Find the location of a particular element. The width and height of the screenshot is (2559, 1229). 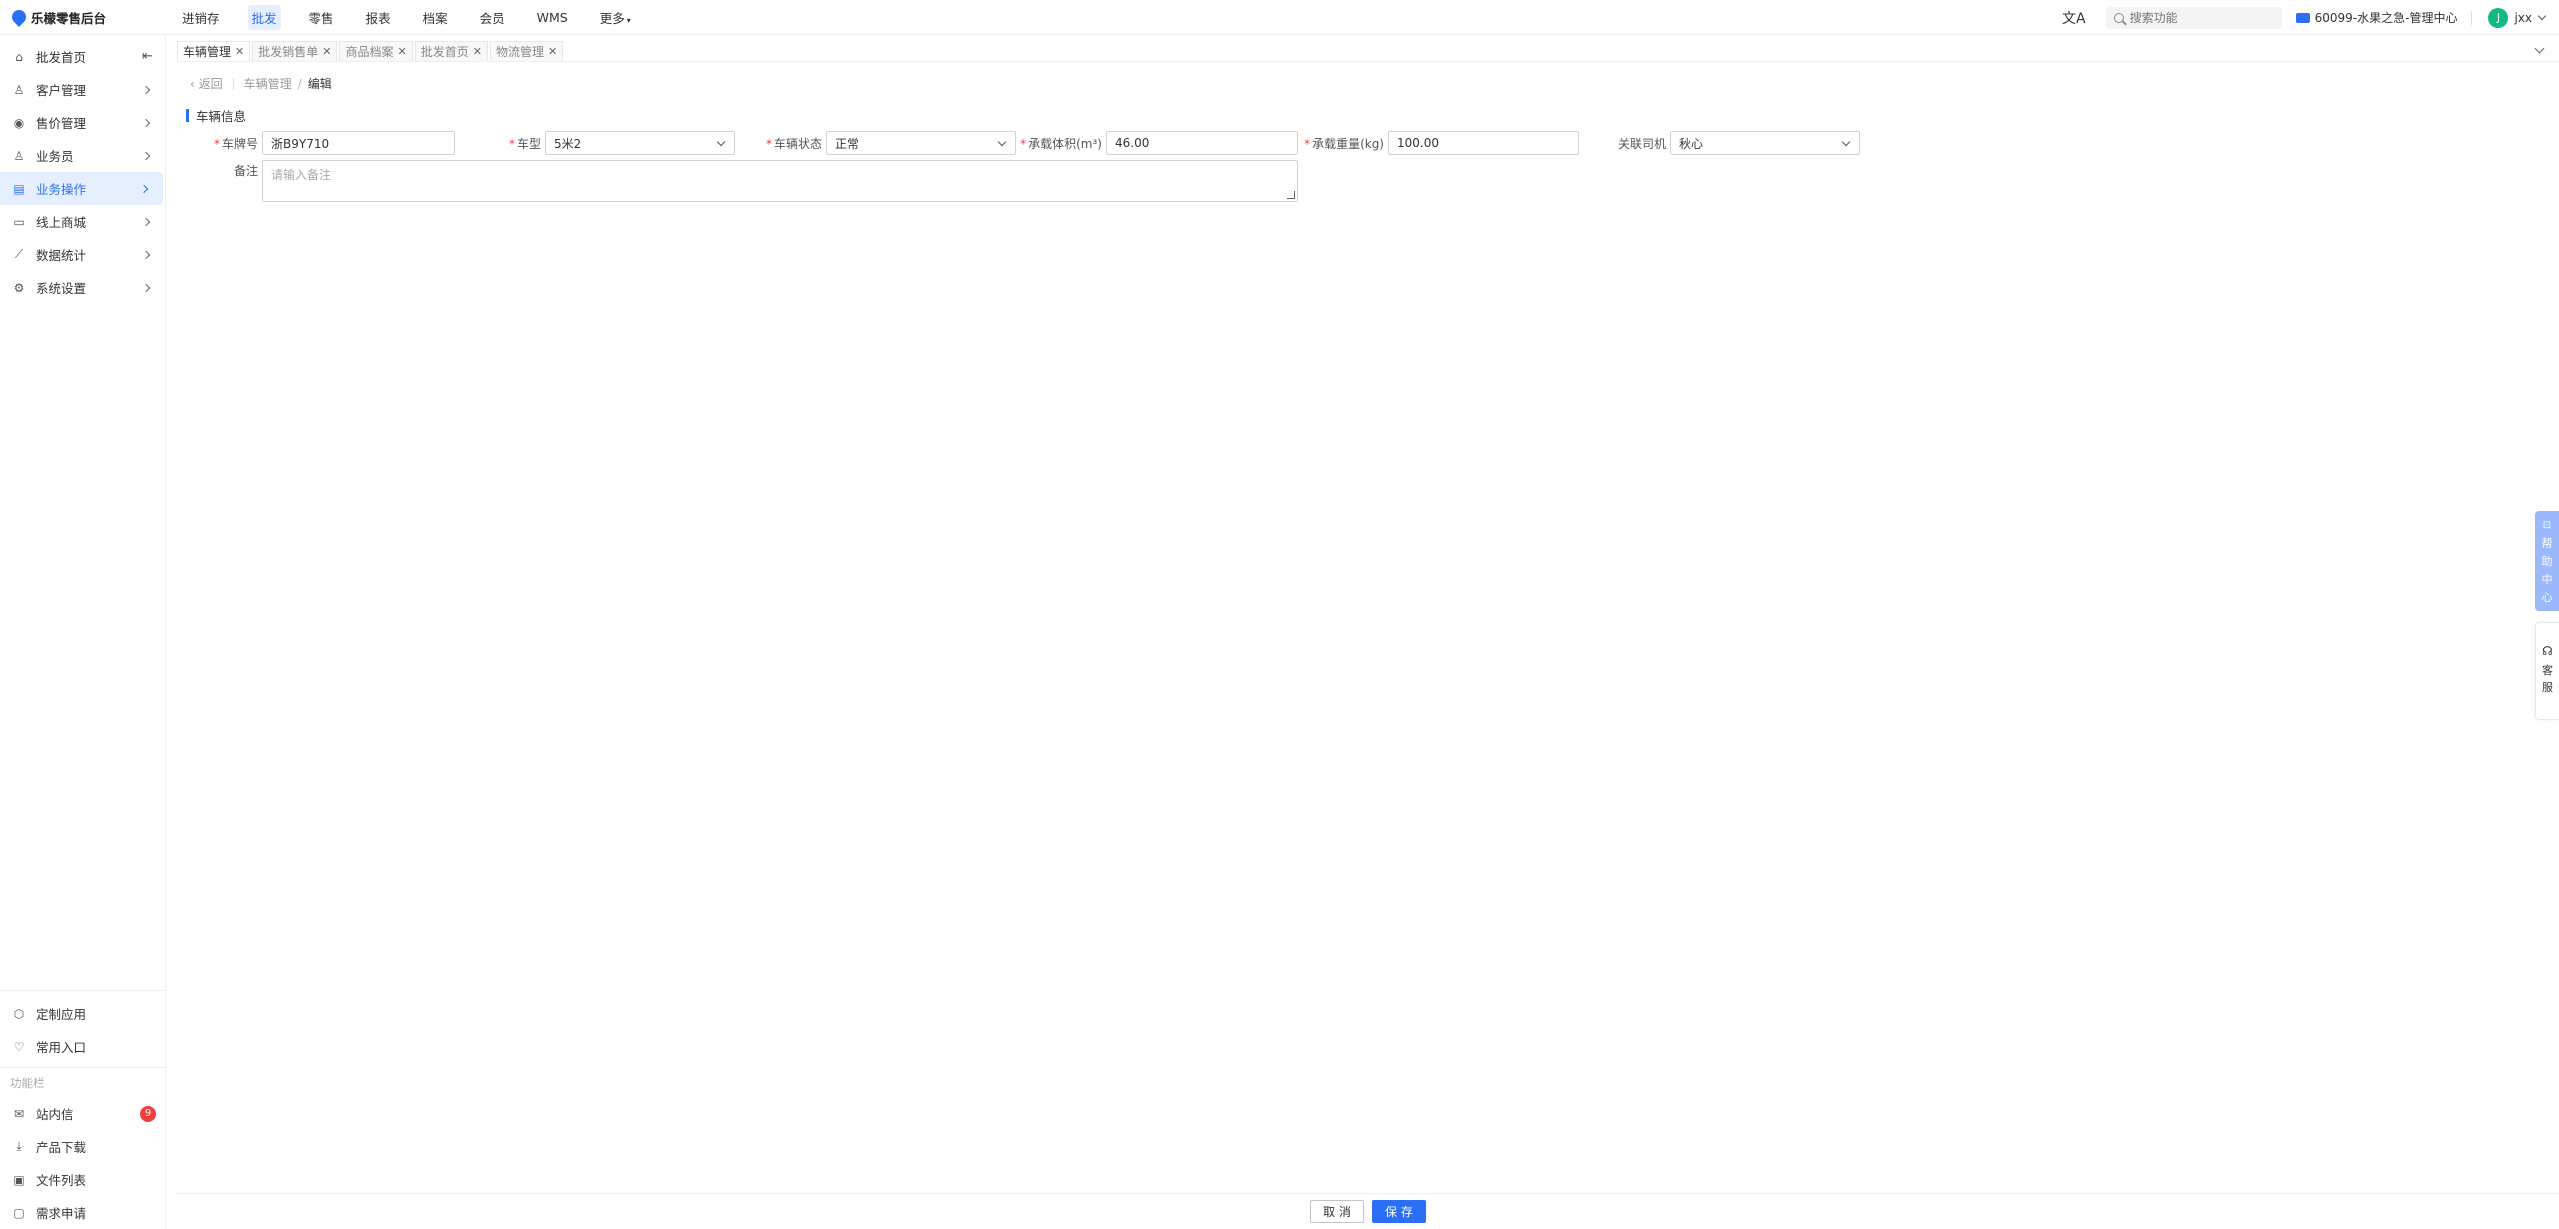

help-icon: ⊡ is located at coordinates (2547, 525).